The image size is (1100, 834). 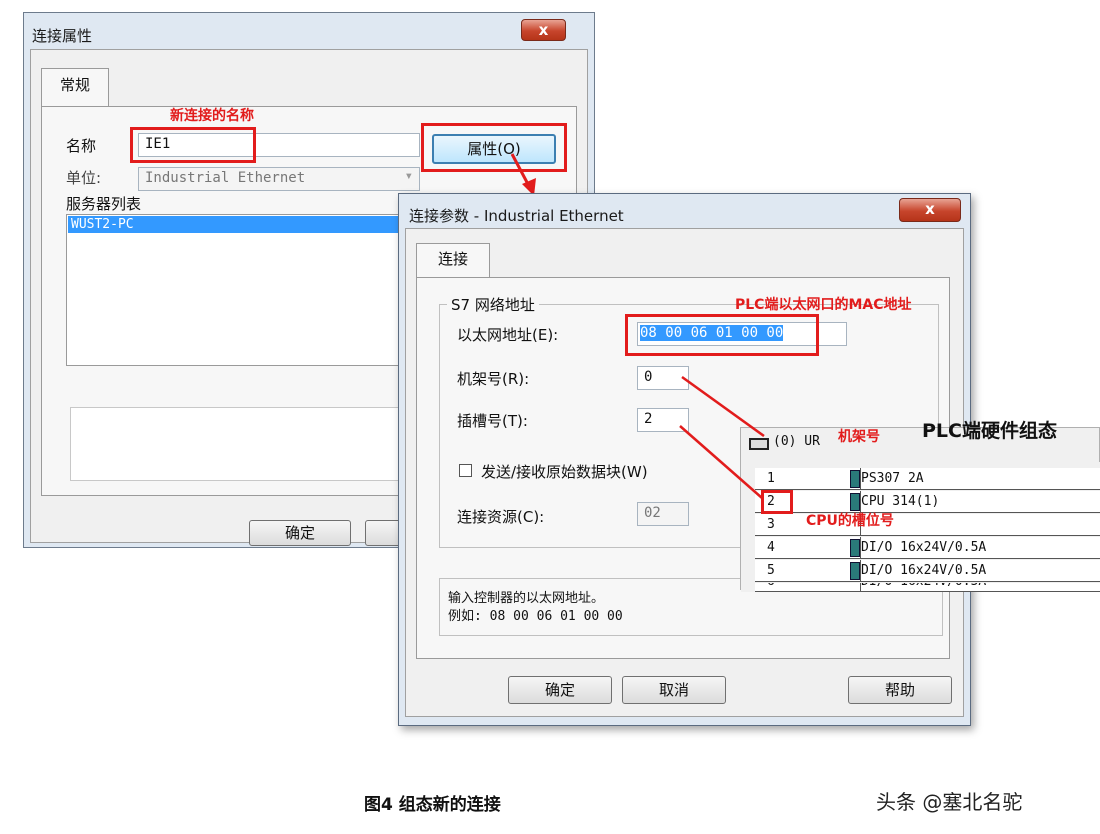 What do you see at coordinates (949, 802) in the screenshot?
I see `watermark: 头条 @塞北名驼` at bounding box center [949, 802].